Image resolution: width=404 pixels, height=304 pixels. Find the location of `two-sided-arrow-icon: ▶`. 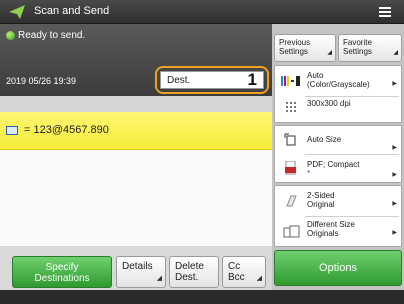

two-sided-arrow-icon: ▶ is located at coordinates (394, 204).